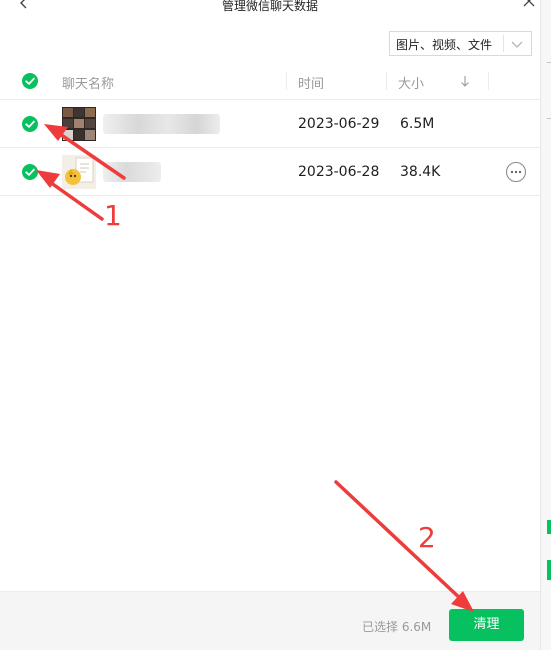 The width and height of the screenshot is (551, 650). What do you see at coordinates (465, 81) in the screenshot?
I see `sort-down-icon` at bounding box center [465, 81].